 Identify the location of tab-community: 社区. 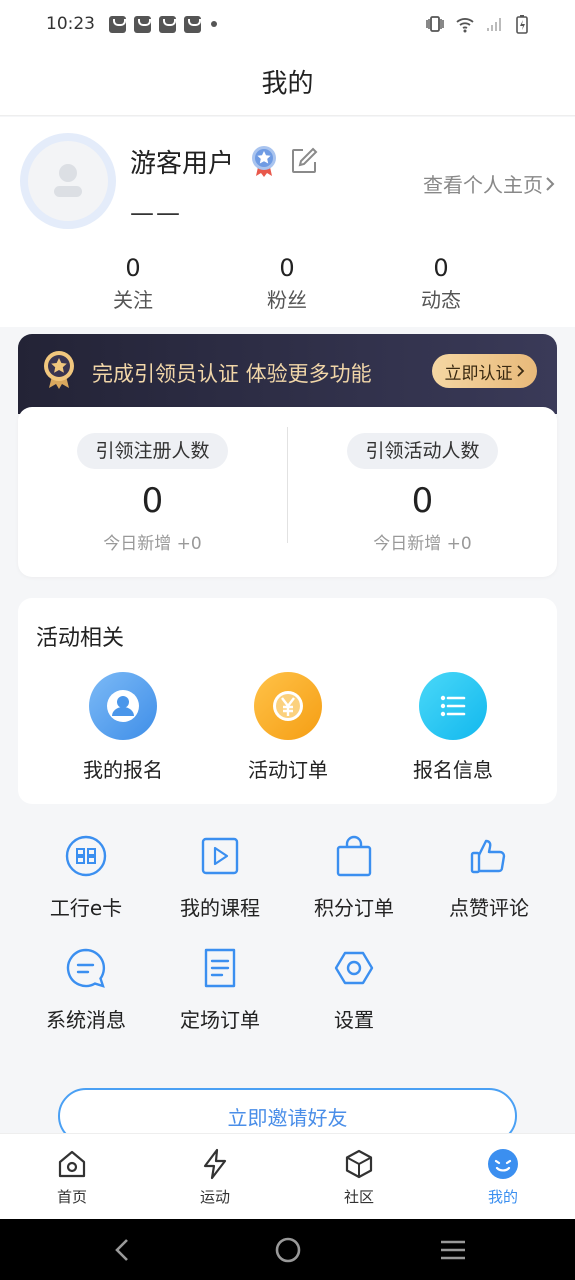
(359, 1176).